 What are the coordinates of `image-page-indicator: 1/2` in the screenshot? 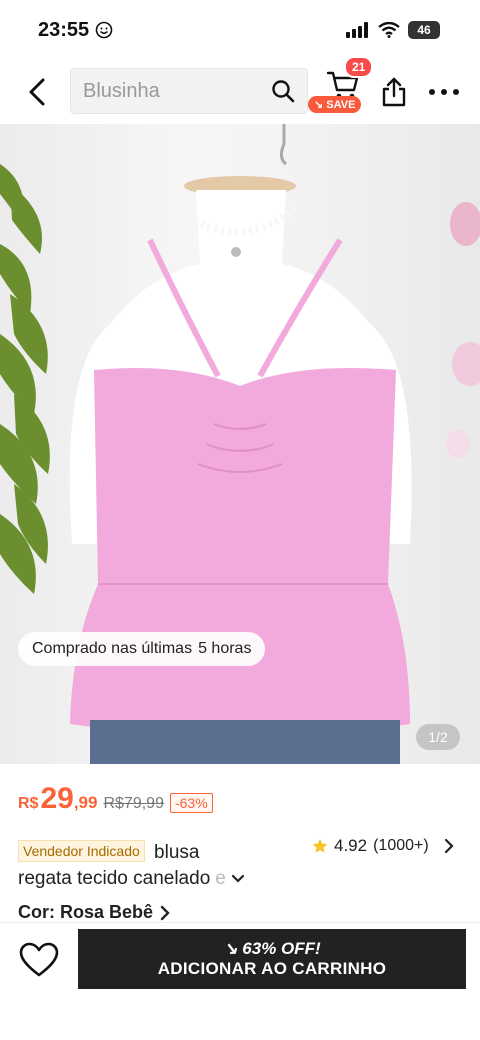 It's located at (438, 737).